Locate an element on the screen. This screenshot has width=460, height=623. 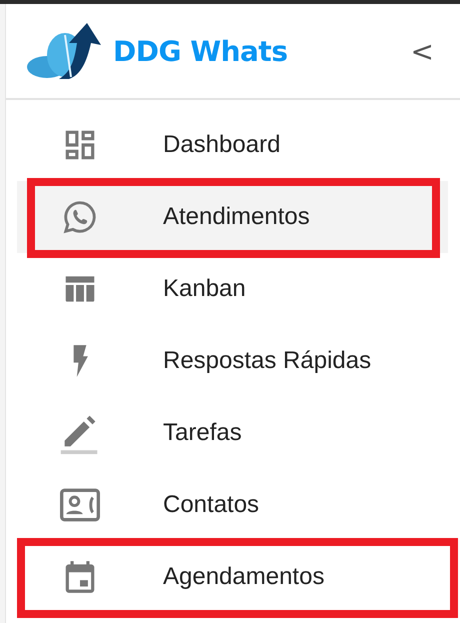
menu-item: Respostas Rápidas is located at coordinates (232, 361).